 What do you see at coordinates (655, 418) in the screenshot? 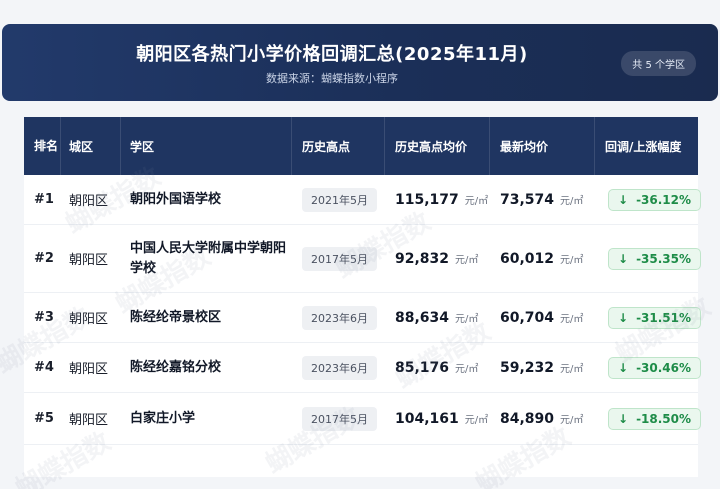
I see `change-badge: ↓ -18.50%` at bounding box center [655, 418].